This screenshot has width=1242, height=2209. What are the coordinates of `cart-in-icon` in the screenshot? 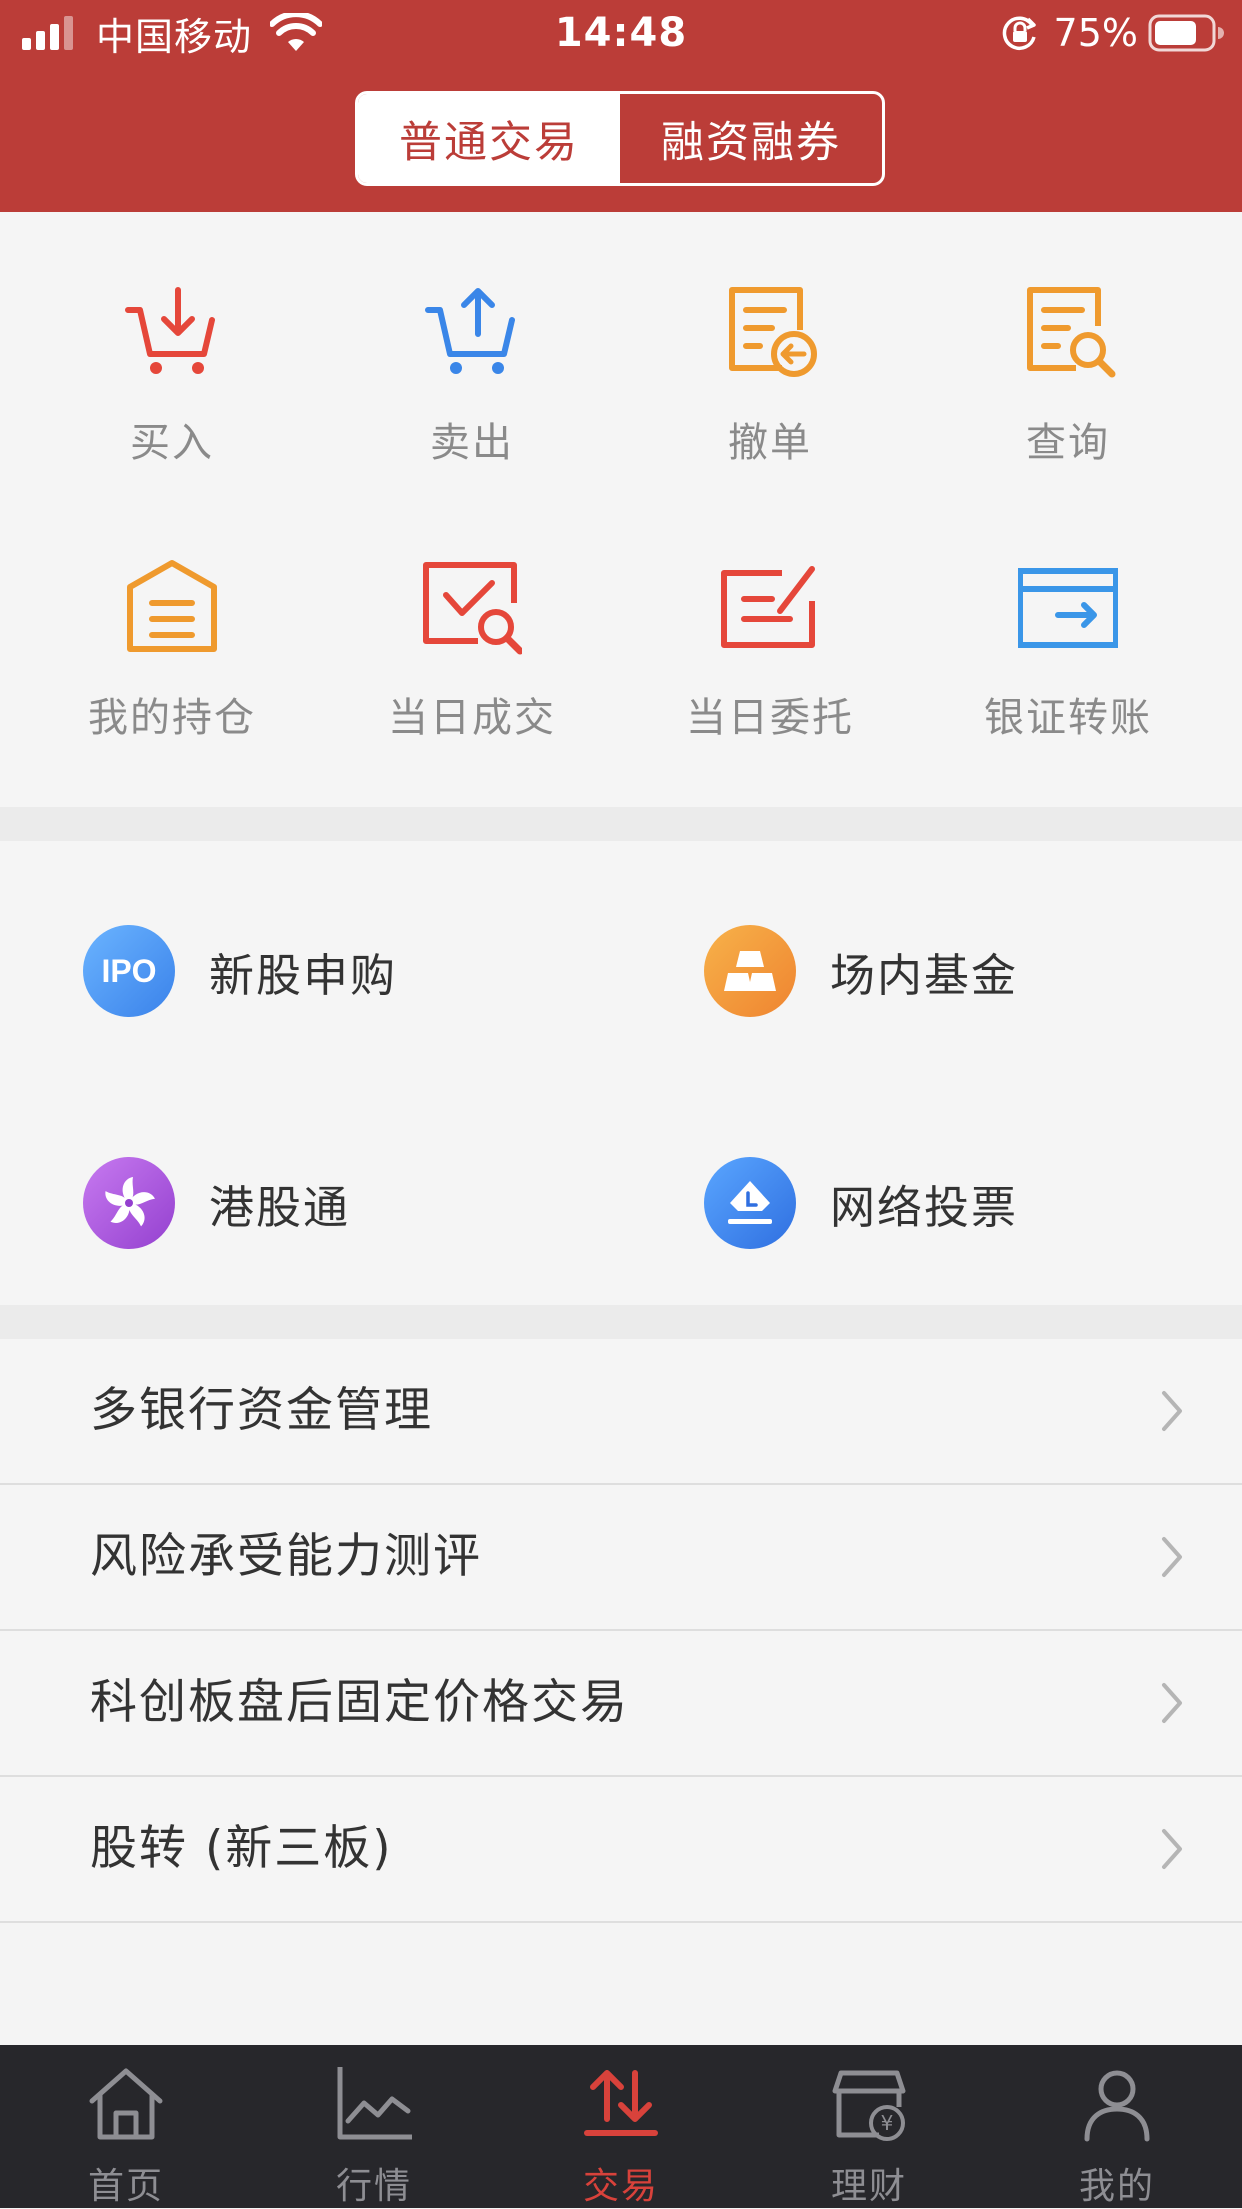 It's located at (170, 330).